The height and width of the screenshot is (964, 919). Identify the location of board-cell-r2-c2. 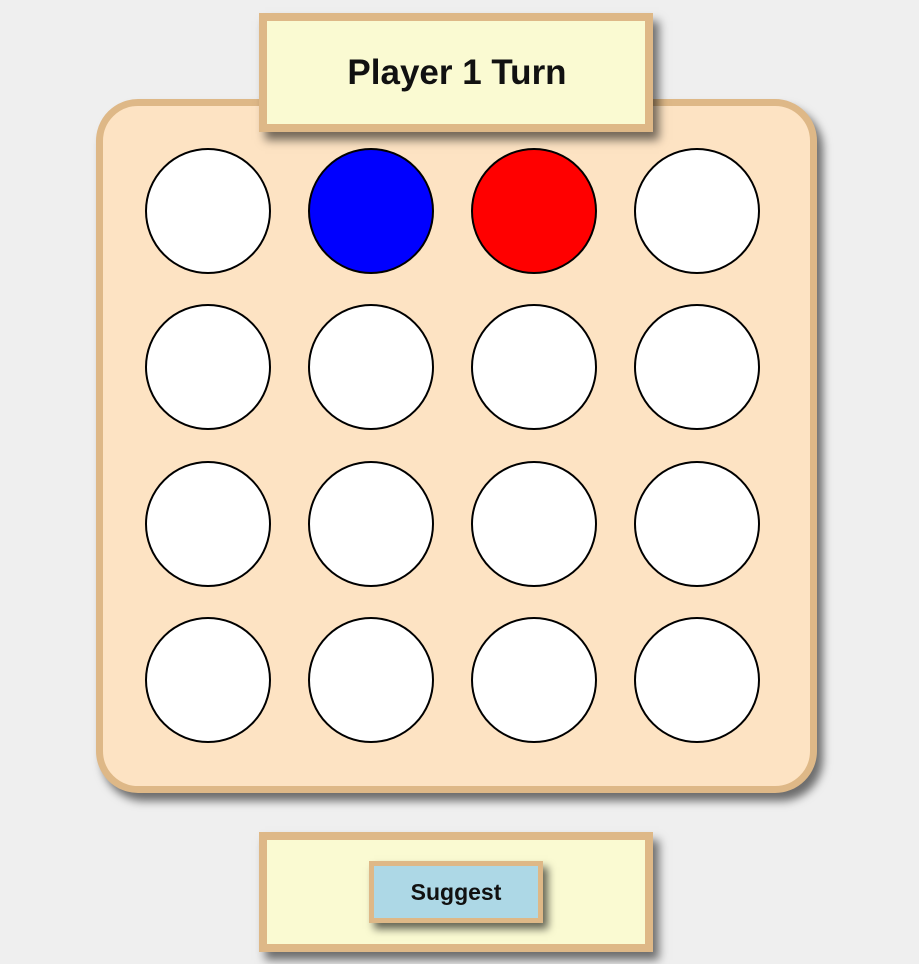
(371, 367).